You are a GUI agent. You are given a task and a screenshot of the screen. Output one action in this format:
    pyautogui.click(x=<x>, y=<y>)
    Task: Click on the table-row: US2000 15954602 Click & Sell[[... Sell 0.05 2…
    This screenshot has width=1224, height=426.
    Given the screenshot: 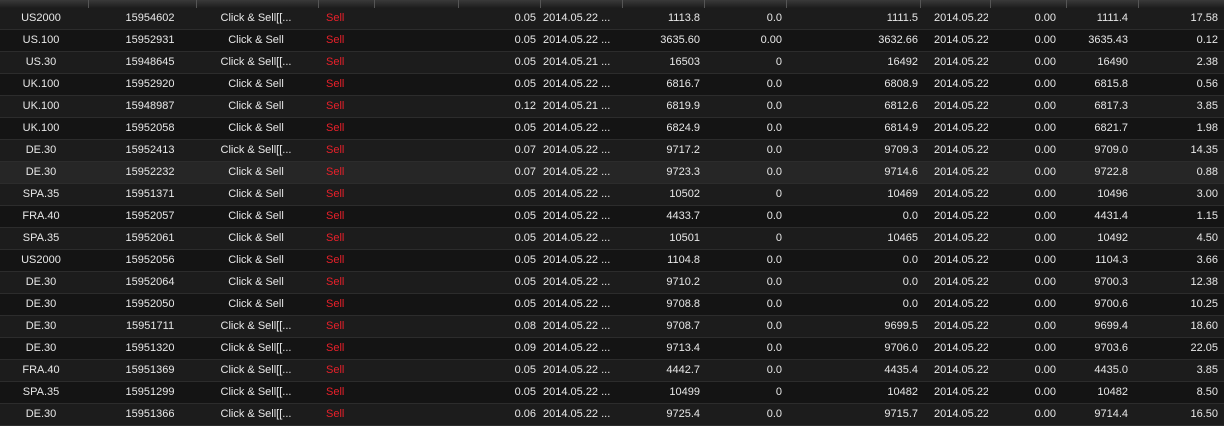 What is the action you would take?
    pyautogui.click(x=612, y=19)
    